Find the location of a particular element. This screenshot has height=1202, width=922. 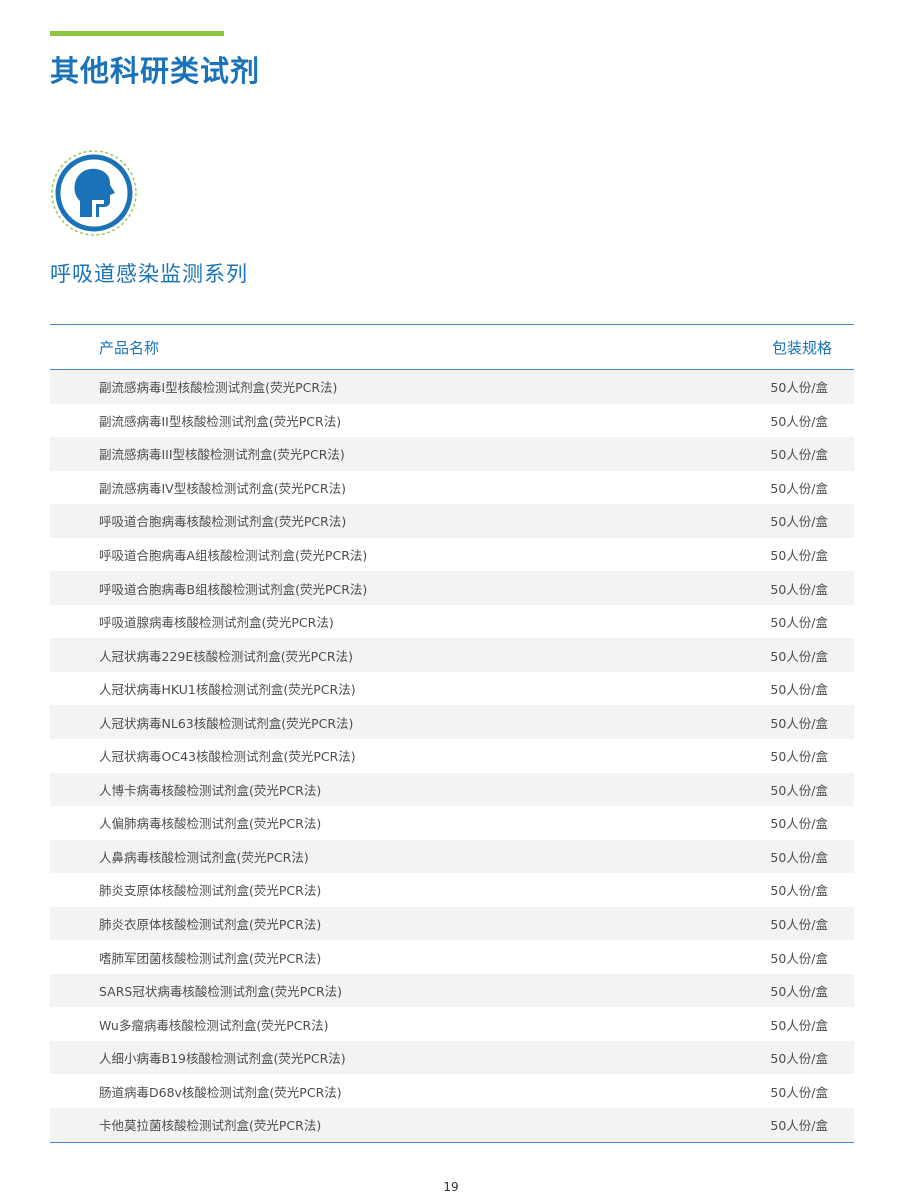

table-header: 产品名称 包装规格 is located at coordinates (452, 347).